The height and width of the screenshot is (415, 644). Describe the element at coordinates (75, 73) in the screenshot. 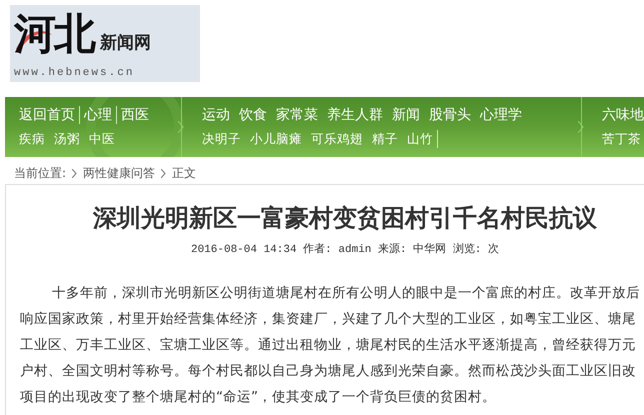

I see `logo-url: www.hebnews.cn` at that location.